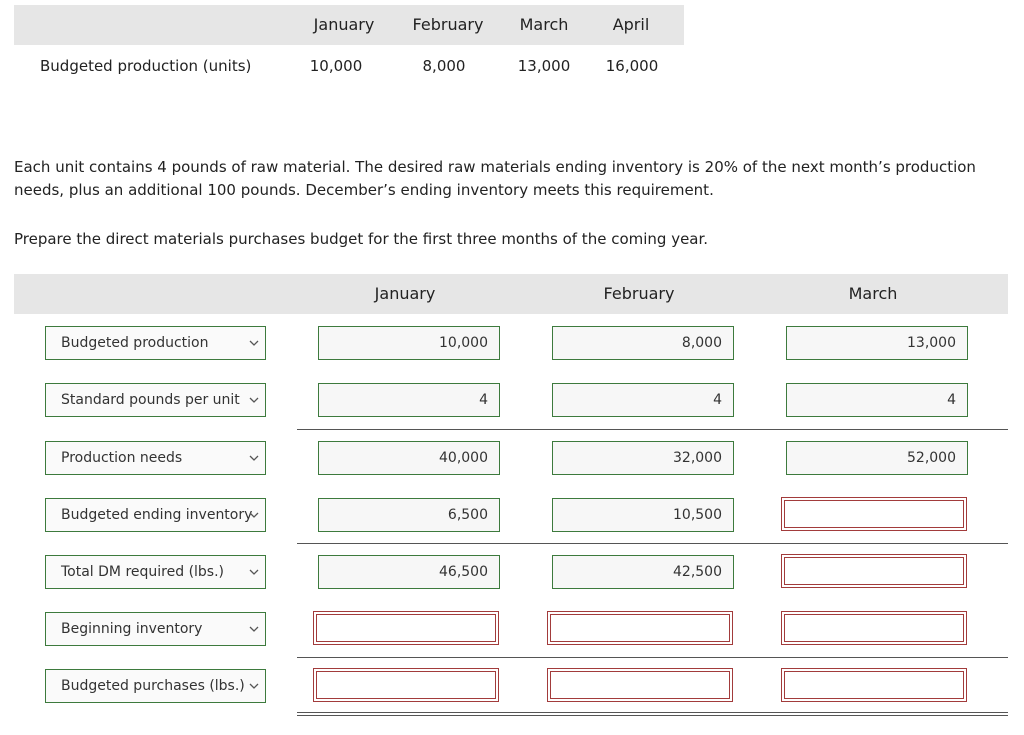 The width and height of the screenshot is (1024, 735). What do you see at coordinates (406, 628) in the screenshot?
I see `input-beginning-inventory-january` at bounding box center [406, 628].